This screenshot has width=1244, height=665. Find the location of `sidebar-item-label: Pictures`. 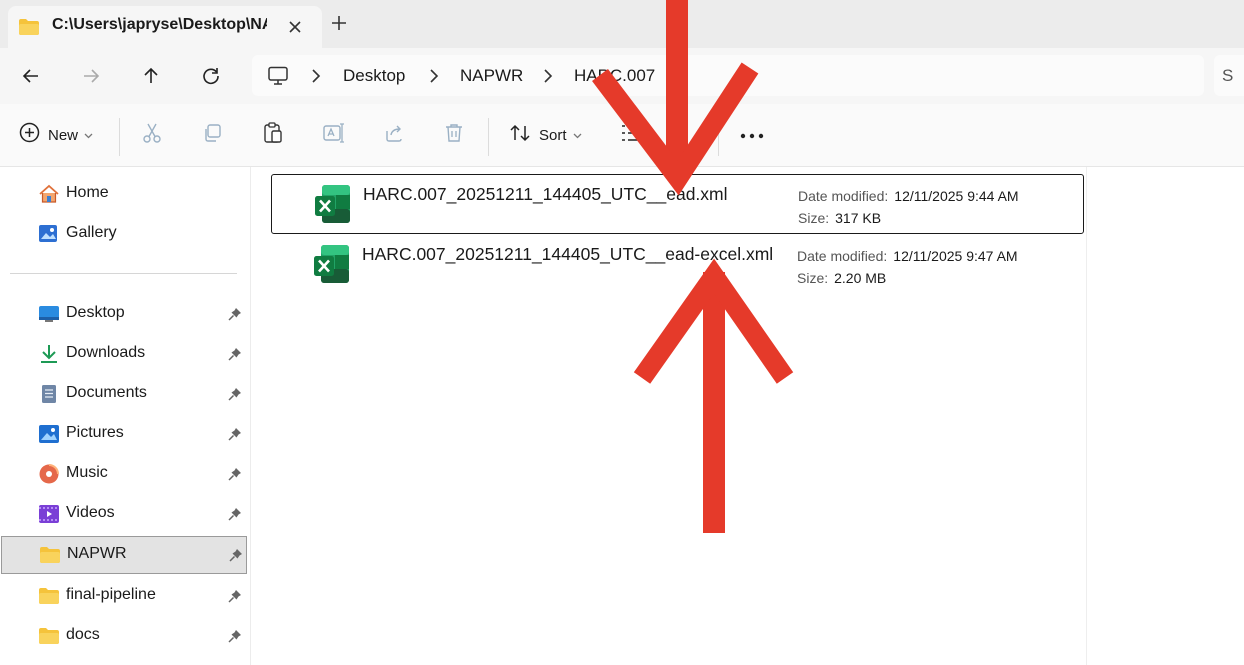

sidebar-item-label: Pictures is located at coordinates (95, 432).